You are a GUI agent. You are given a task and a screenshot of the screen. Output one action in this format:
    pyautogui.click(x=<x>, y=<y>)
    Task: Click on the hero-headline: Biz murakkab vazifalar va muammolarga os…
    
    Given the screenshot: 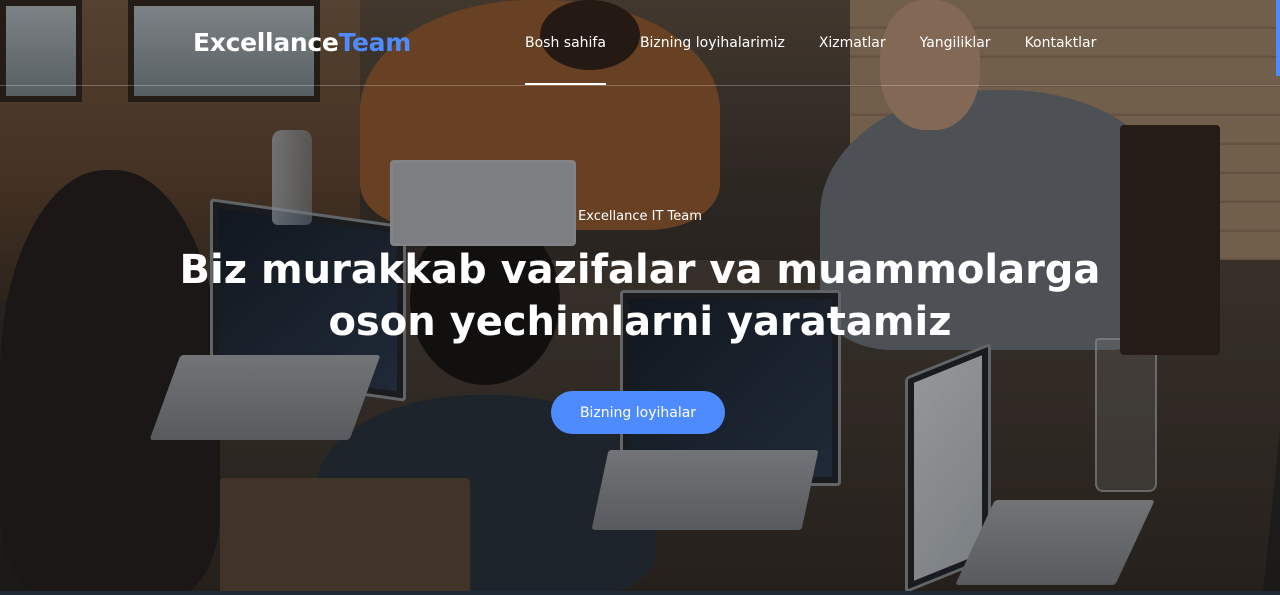 What is the action you would take?
    pyautogui.click(x=640, y=296)
    